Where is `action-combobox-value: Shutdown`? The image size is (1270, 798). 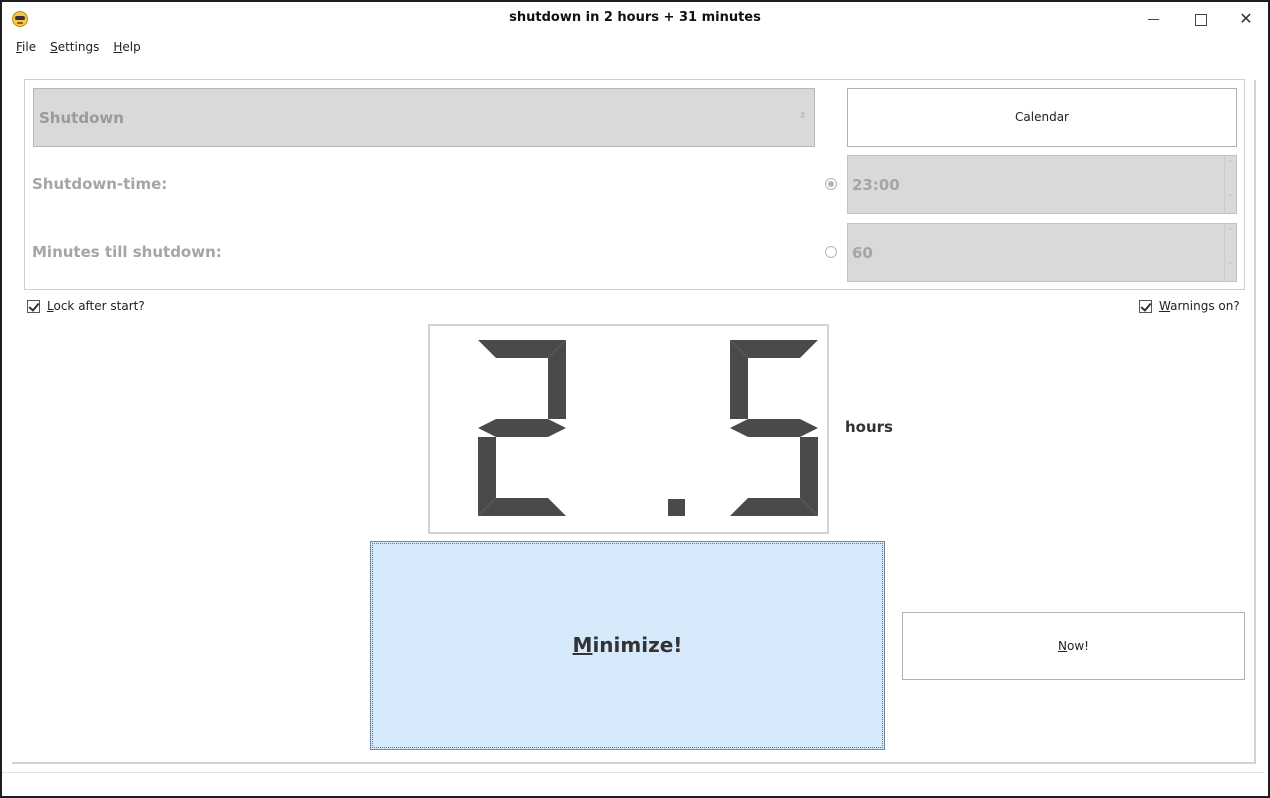
action-combobox-value: Shutdown is located at coordinates (81, 118).